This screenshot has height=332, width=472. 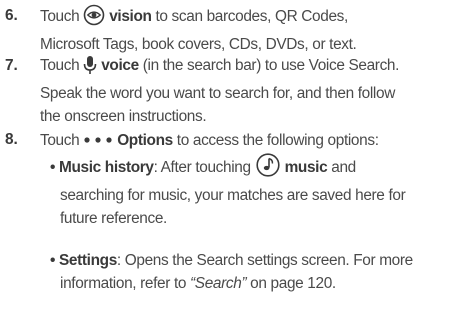 I want to click on step-line: Touch vision to scan barcodes, QR Codes,, so click(x=255, y=18).